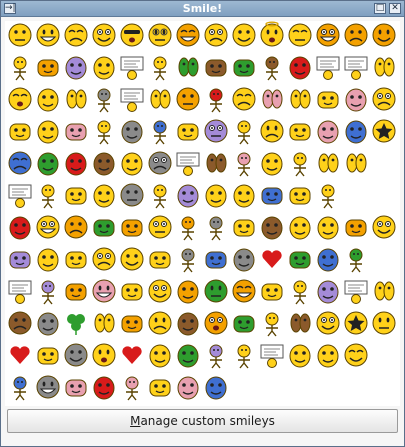  I want to click on list-icon, so click(20, 291).